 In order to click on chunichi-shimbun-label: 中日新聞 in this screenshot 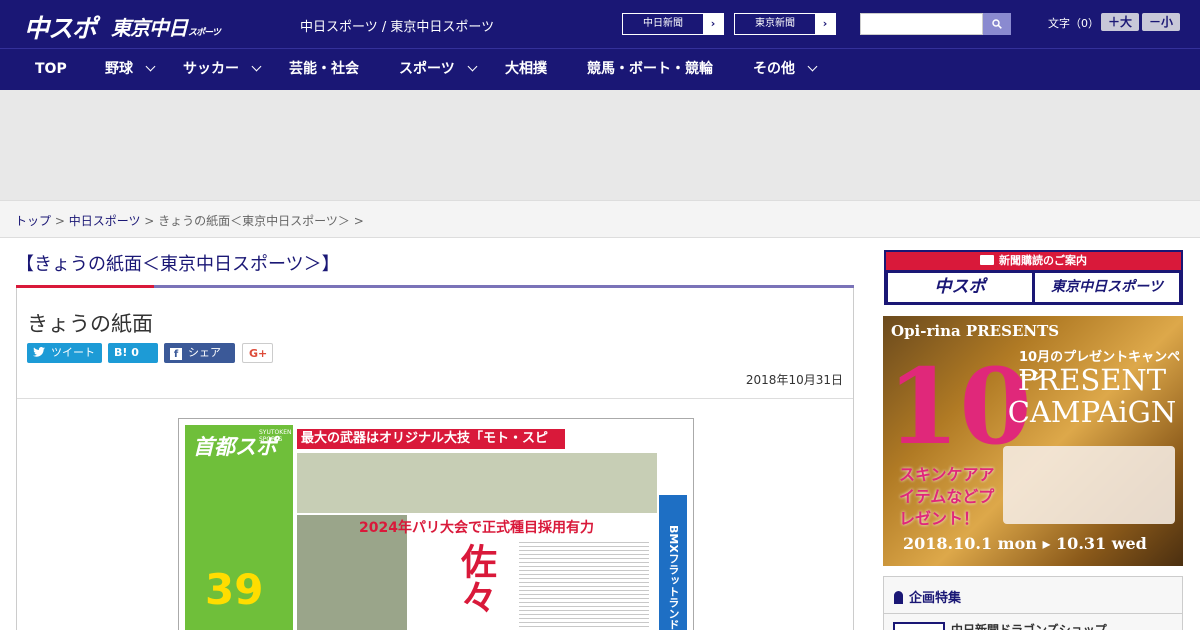, I will do `click(663, 23)`.